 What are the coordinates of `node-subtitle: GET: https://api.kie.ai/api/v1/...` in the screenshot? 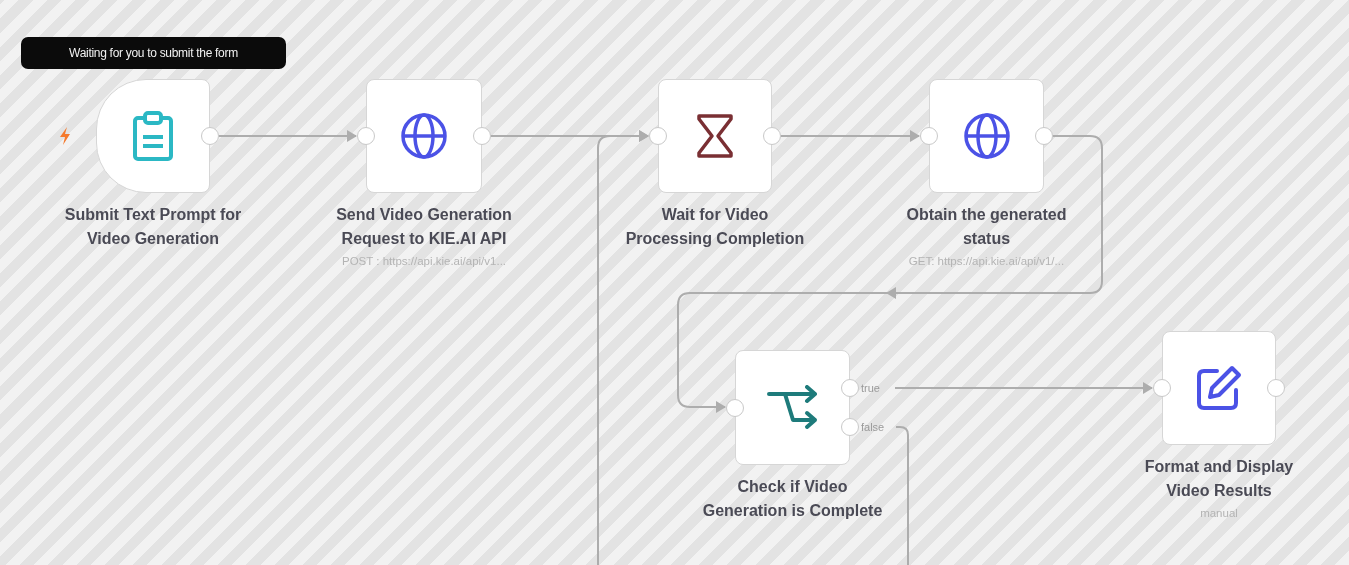 It's located at (986, 261).